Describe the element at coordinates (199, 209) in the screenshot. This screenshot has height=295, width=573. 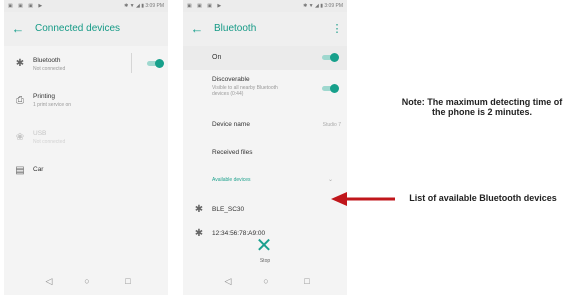
I see `bluetooth-device-icon: ✱` at that location.